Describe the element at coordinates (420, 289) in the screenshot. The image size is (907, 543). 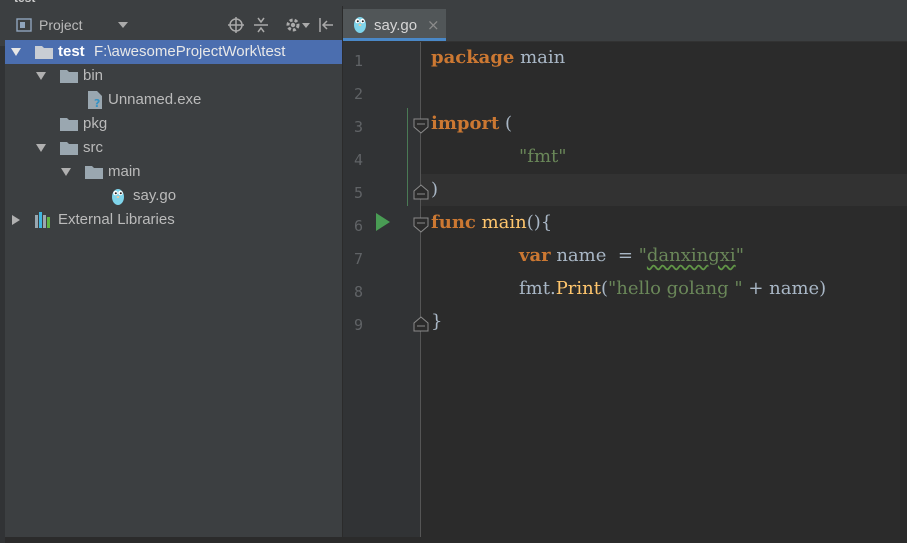
I see `gutter-separator` at that location.